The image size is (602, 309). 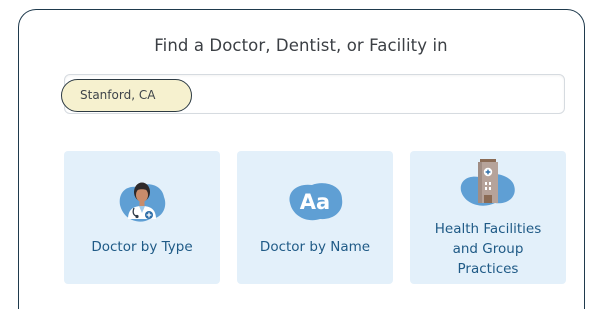 What do you see at coordinates (488, 269) in the screenshot?
I see `health-facilities-label-line-3: Practices` at bounding box center [488, 269].